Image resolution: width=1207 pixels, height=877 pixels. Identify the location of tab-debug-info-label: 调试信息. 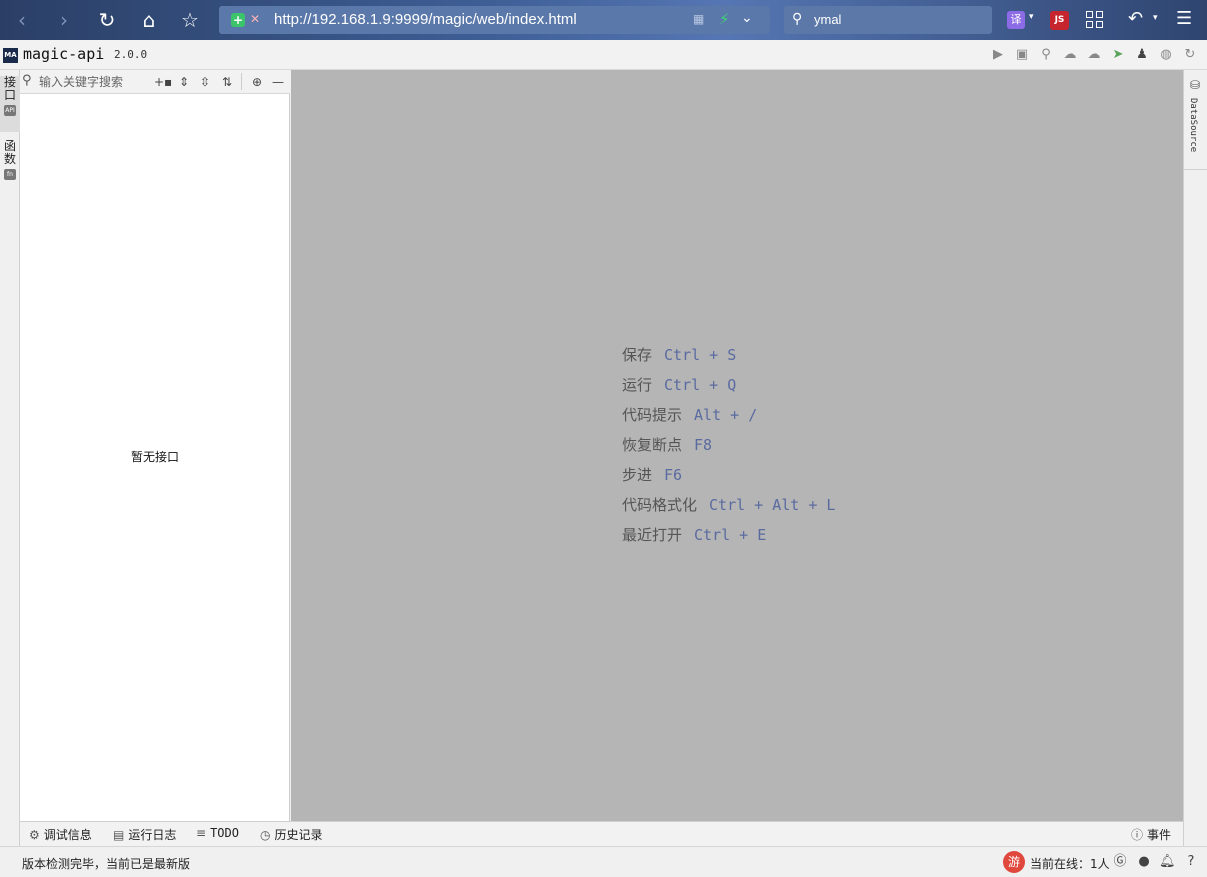
(67, 835).